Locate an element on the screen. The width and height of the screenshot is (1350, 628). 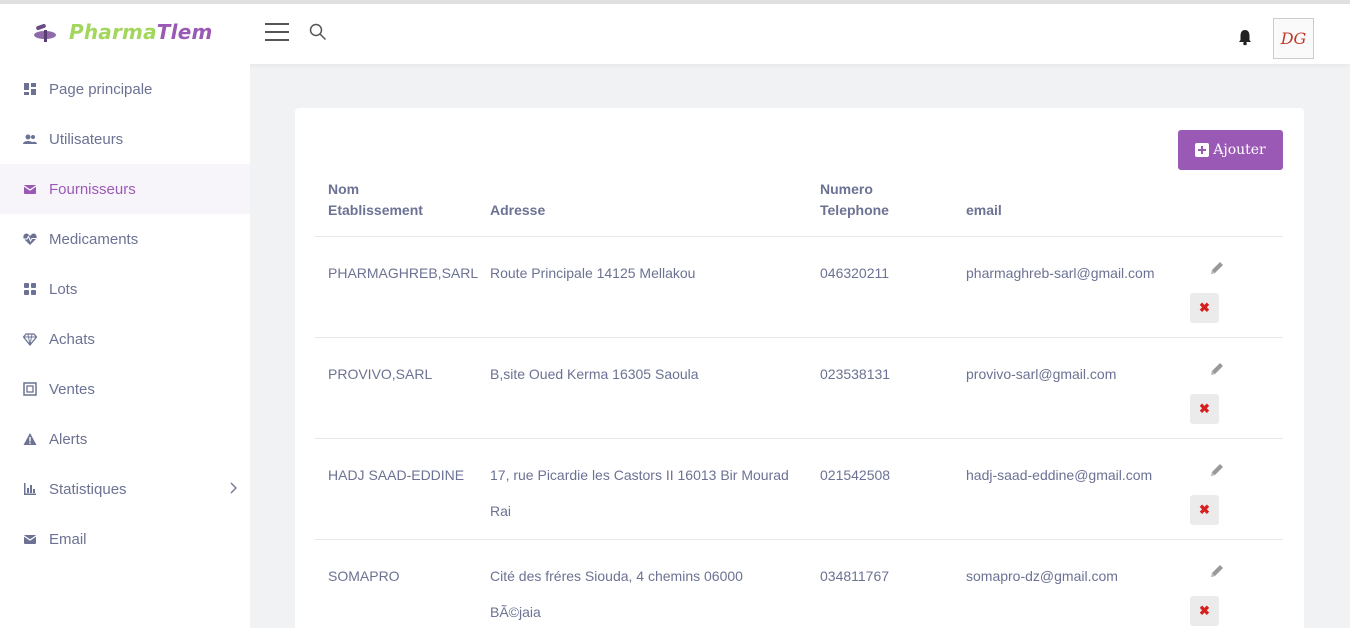
cell-telephone: 034811767 is located at coordinates (855, 576).